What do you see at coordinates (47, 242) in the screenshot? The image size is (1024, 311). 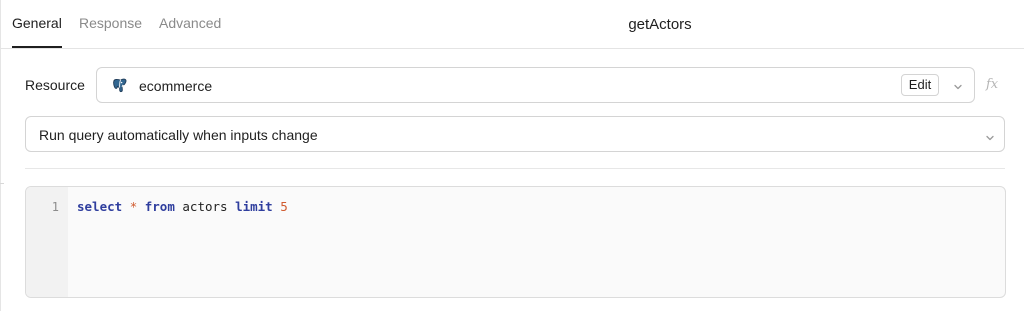 I see `line-number-gutter: 1` at bounding box center [47, 242].